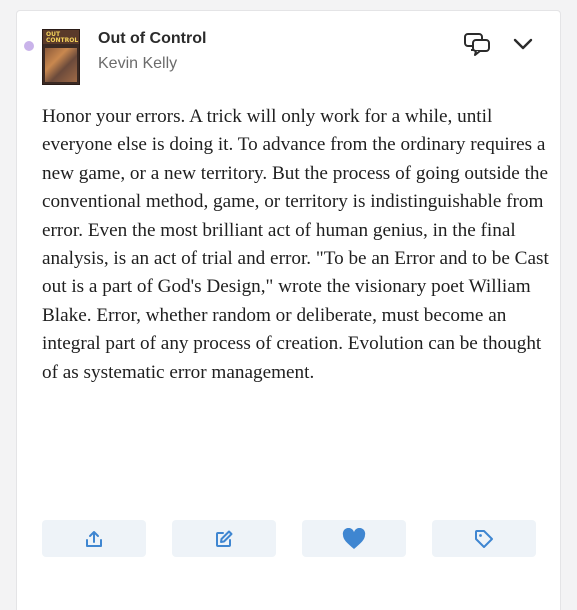 Image resolution: width=577 pixels, height=610 pixels. I want to click on book-cover-title: OUT CONTROL, so click(62, 37).